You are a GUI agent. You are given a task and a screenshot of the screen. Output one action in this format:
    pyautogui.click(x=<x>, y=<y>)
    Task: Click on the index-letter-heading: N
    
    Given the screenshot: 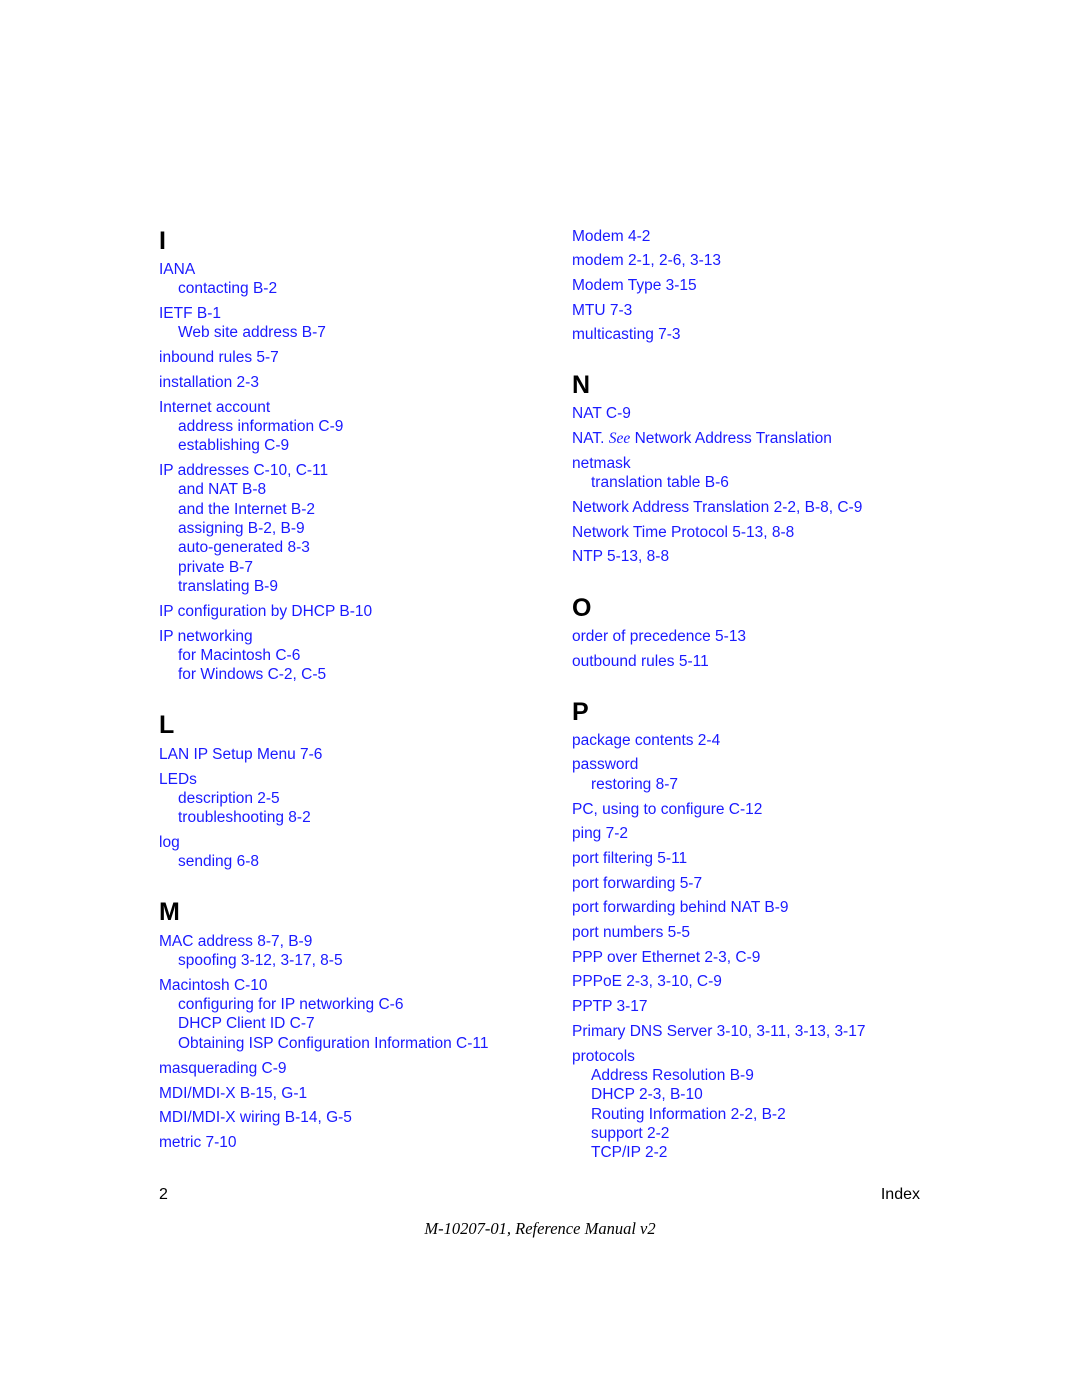 What is the action you would take?
    pyautogui.click(x=581, y=385)
    